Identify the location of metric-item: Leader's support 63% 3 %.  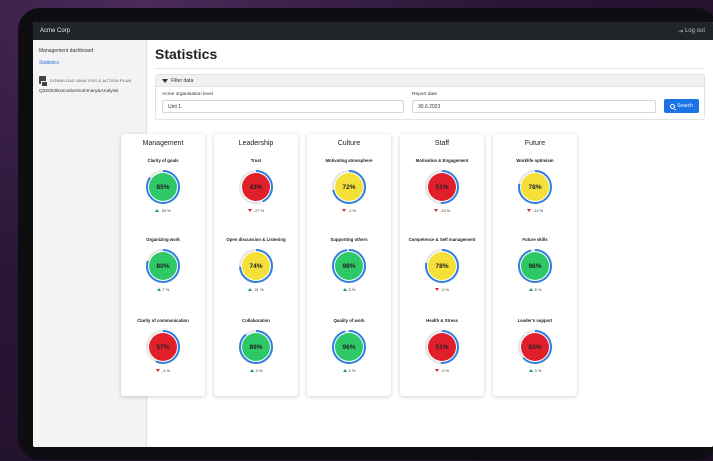
(535, 343).